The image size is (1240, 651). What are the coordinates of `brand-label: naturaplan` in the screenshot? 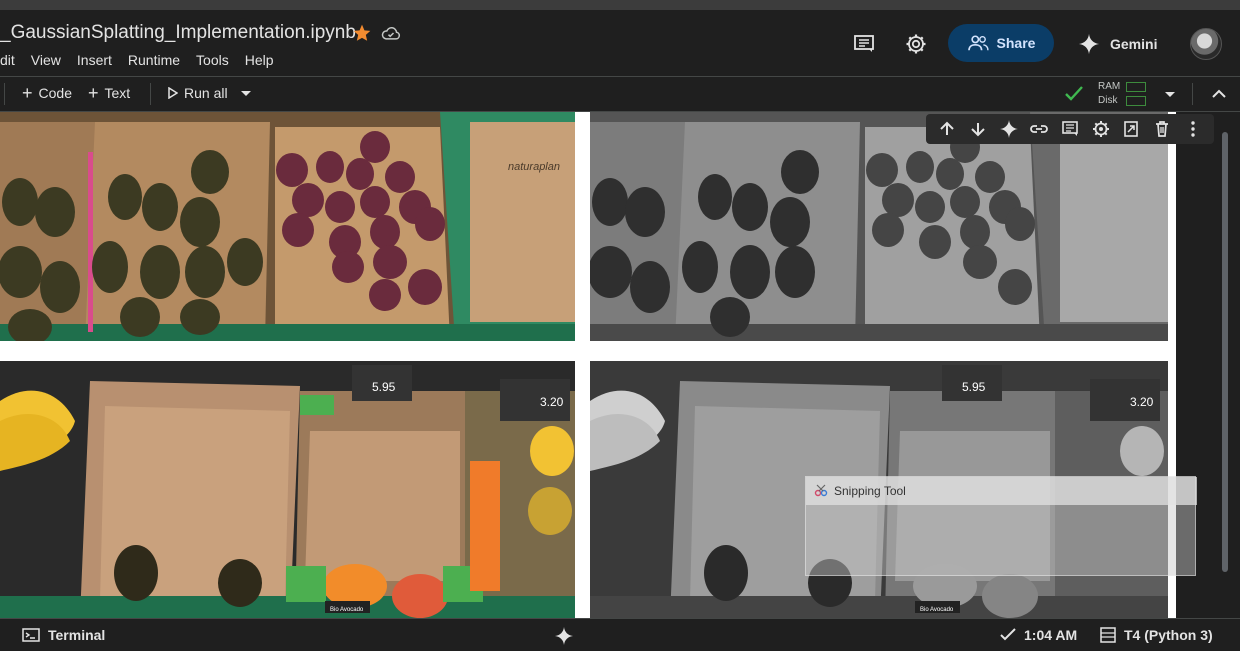 It's located at (534, 167).